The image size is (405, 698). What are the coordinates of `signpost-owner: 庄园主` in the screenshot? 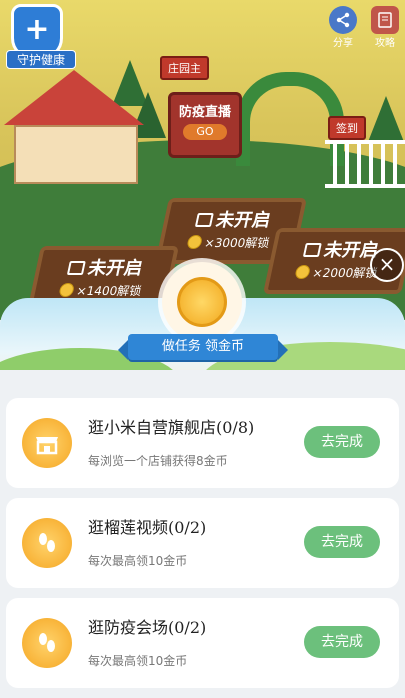 It's located at (184, 68).